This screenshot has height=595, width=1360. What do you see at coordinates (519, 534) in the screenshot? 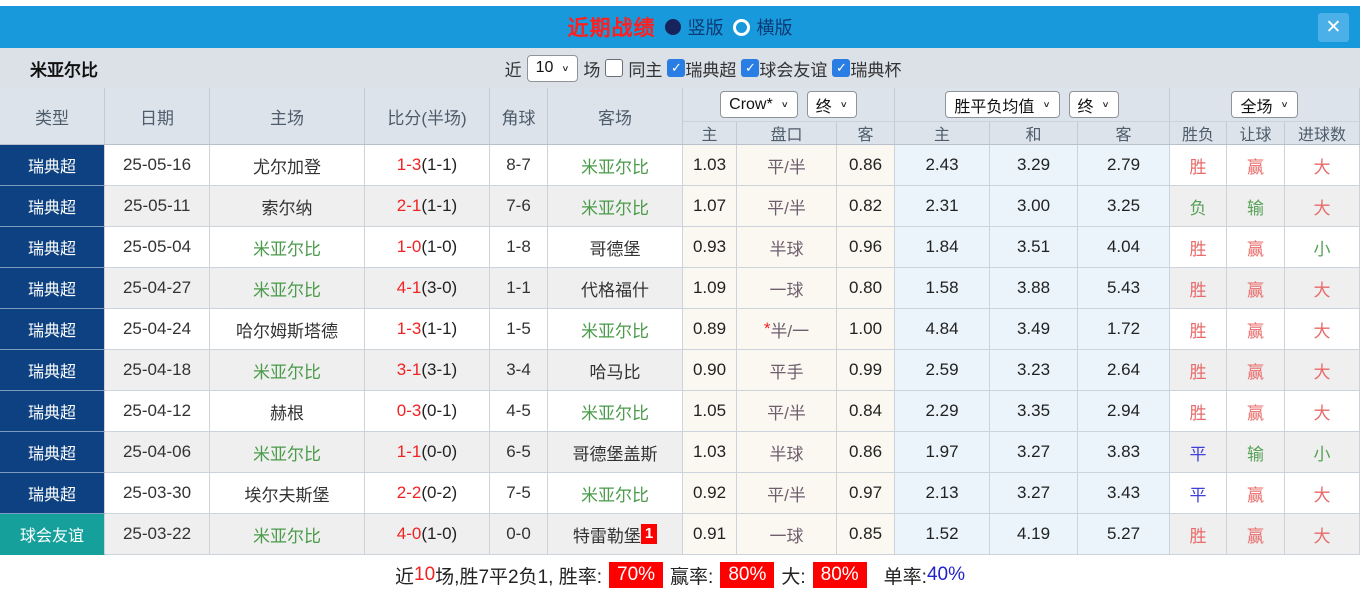
I see `corner-cell: 0-0` at bounding box center [519, 534].